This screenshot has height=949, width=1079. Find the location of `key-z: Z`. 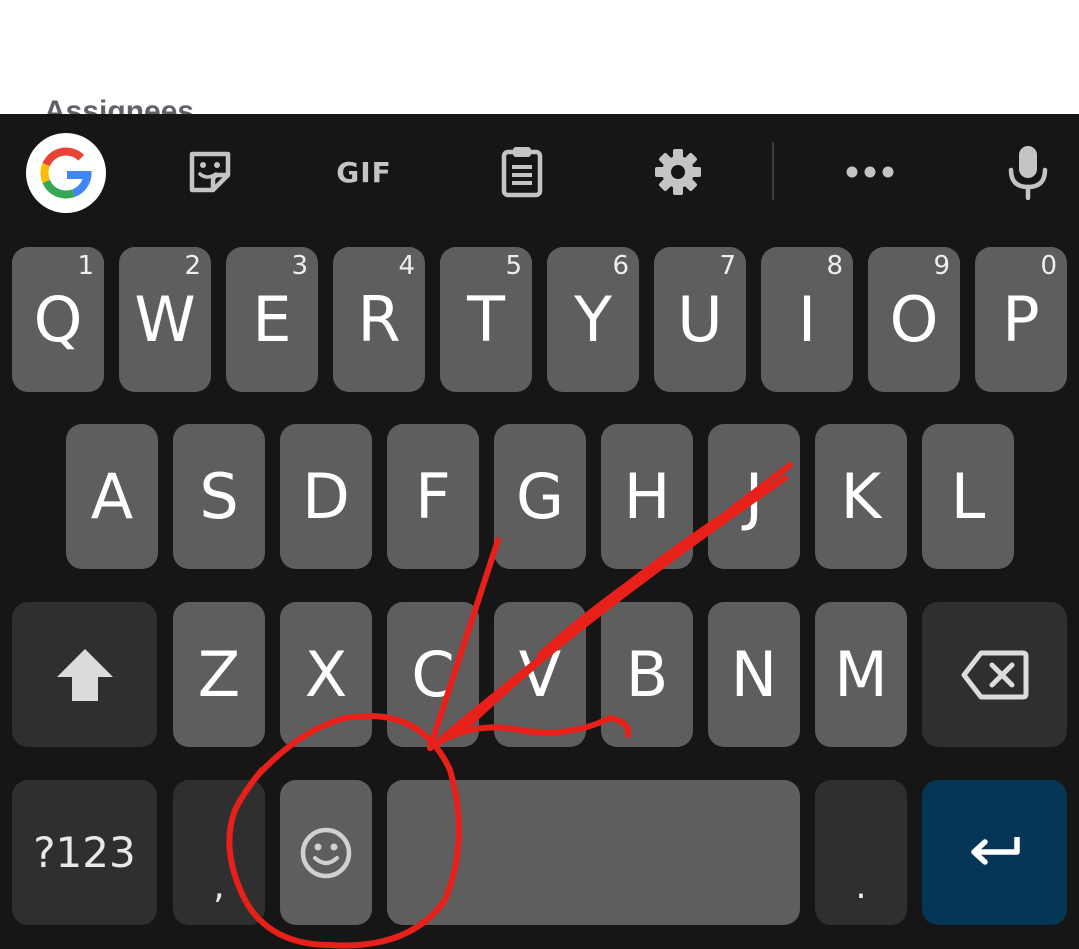

key-z: Z is located at coordinates (219, 674).